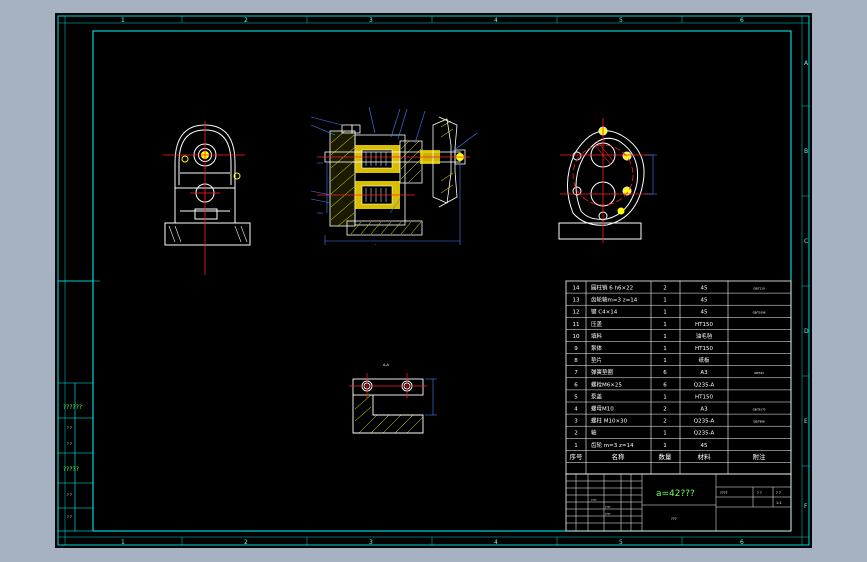  I want to click on zone-right-D: D, so click(806, 331).